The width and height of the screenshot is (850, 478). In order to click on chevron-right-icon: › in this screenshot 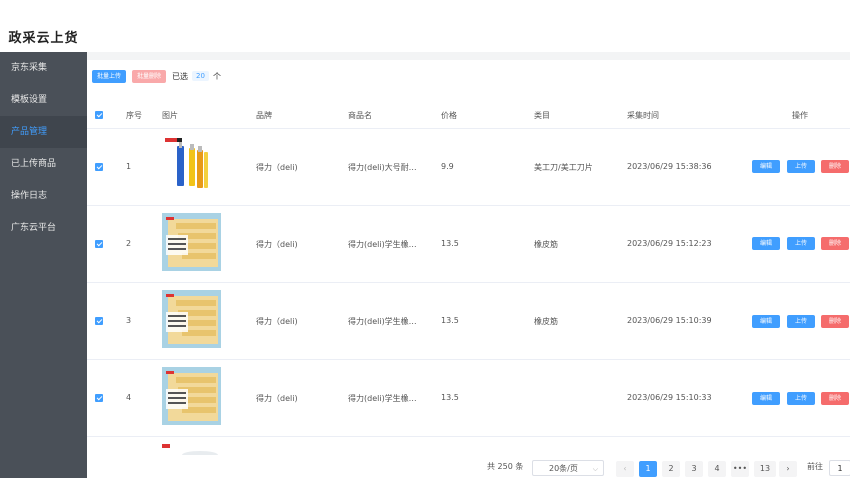, I will do `click(788, 468)`.